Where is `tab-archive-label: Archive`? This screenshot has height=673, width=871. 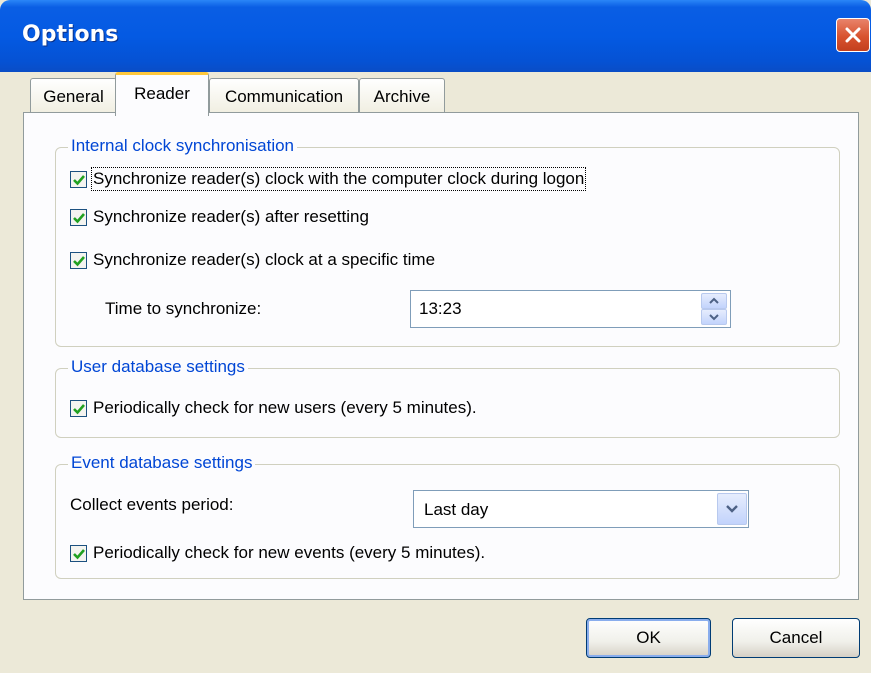 tab-archive-label: Archive is located at coordinates (402, 96).